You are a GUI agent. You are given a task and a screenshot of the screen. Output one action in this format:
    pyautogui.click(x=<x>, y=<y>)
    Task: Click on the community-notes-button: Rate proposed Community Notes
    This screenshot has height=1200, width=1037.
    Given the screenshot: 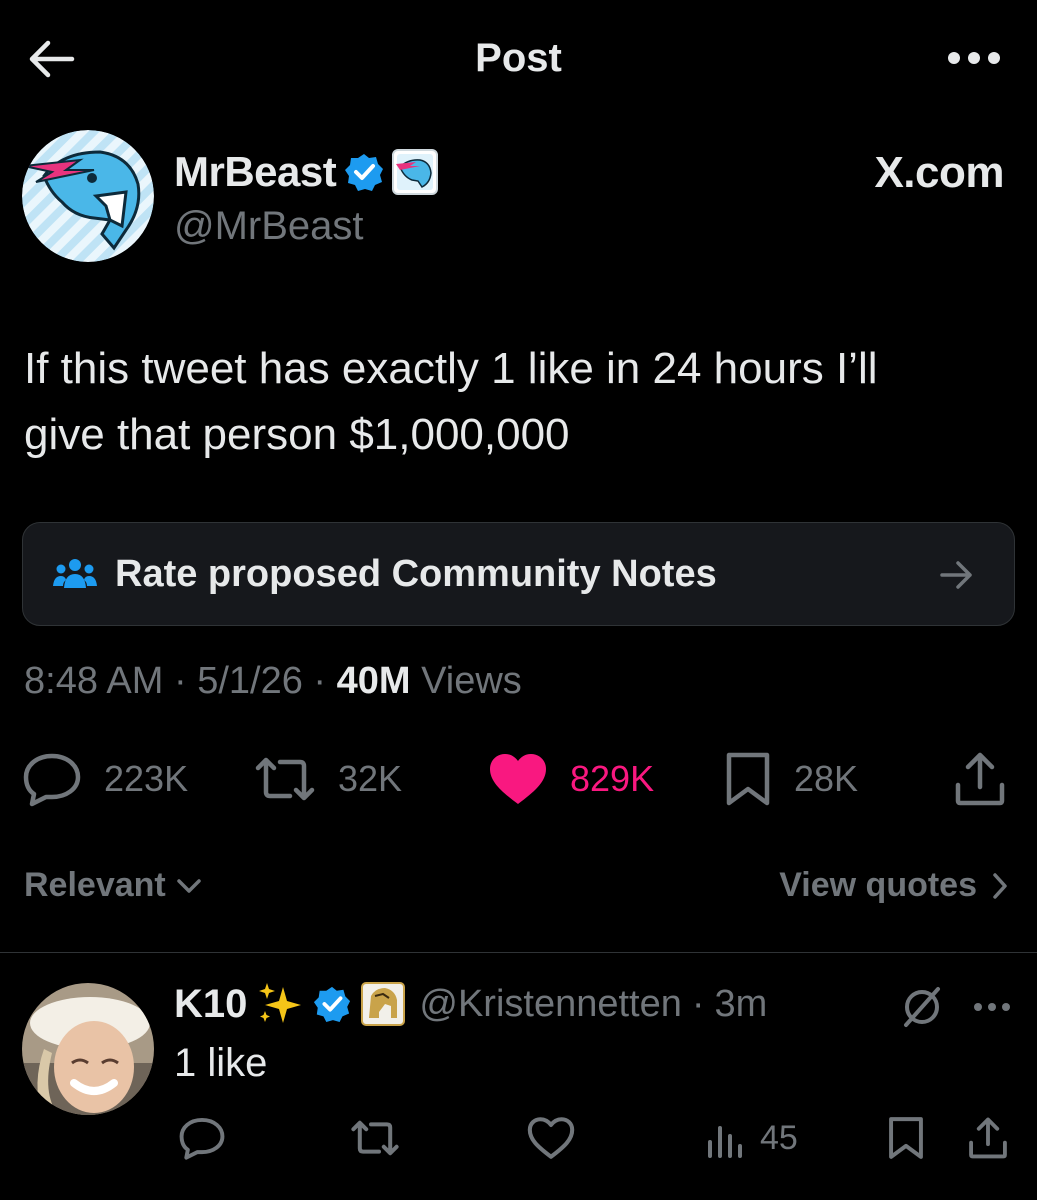 What is the action you would take?
    pyautogui.click(x=518, y=574)
    